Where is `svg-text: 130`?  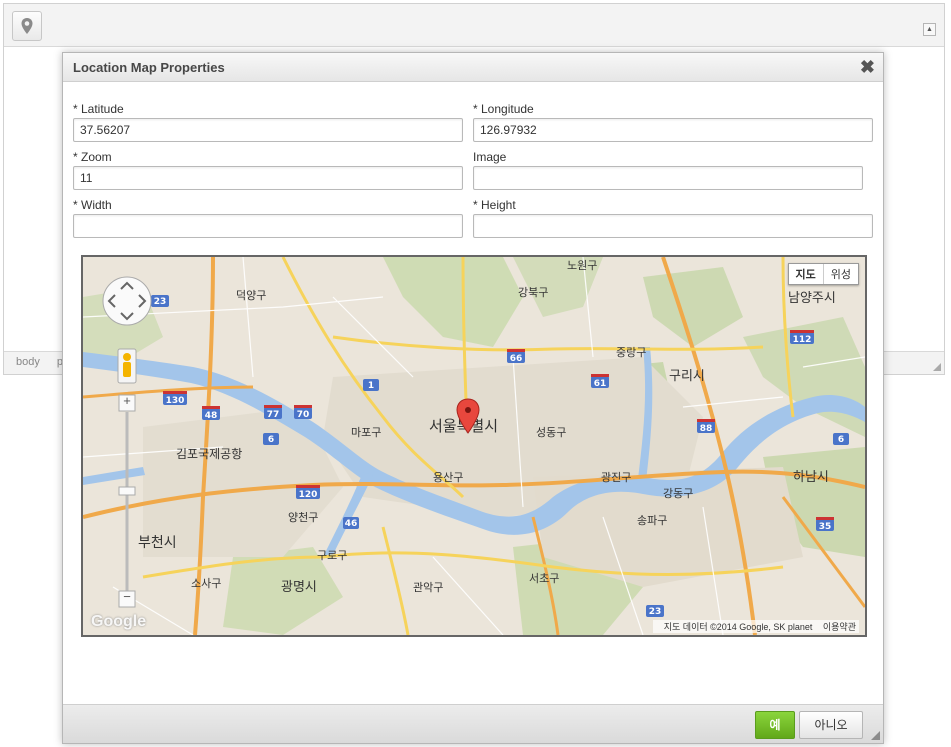 svg-text: 130 is located at coordinates (175, 401).